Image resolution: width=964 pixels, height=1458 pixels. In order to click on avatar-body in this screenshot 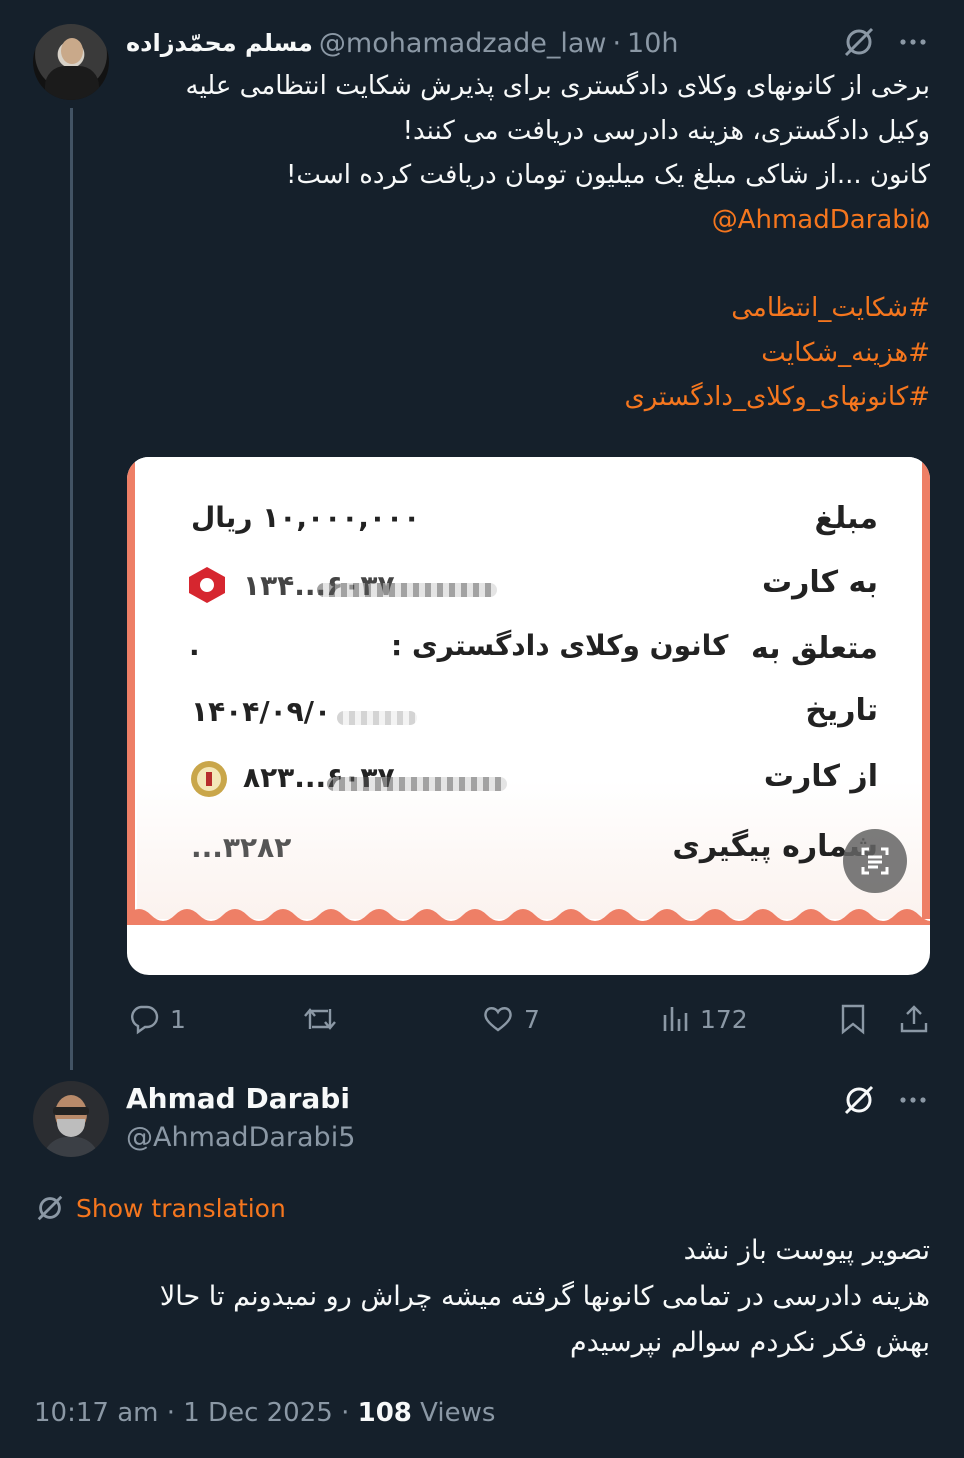, I will do `click(71, 1147)`.